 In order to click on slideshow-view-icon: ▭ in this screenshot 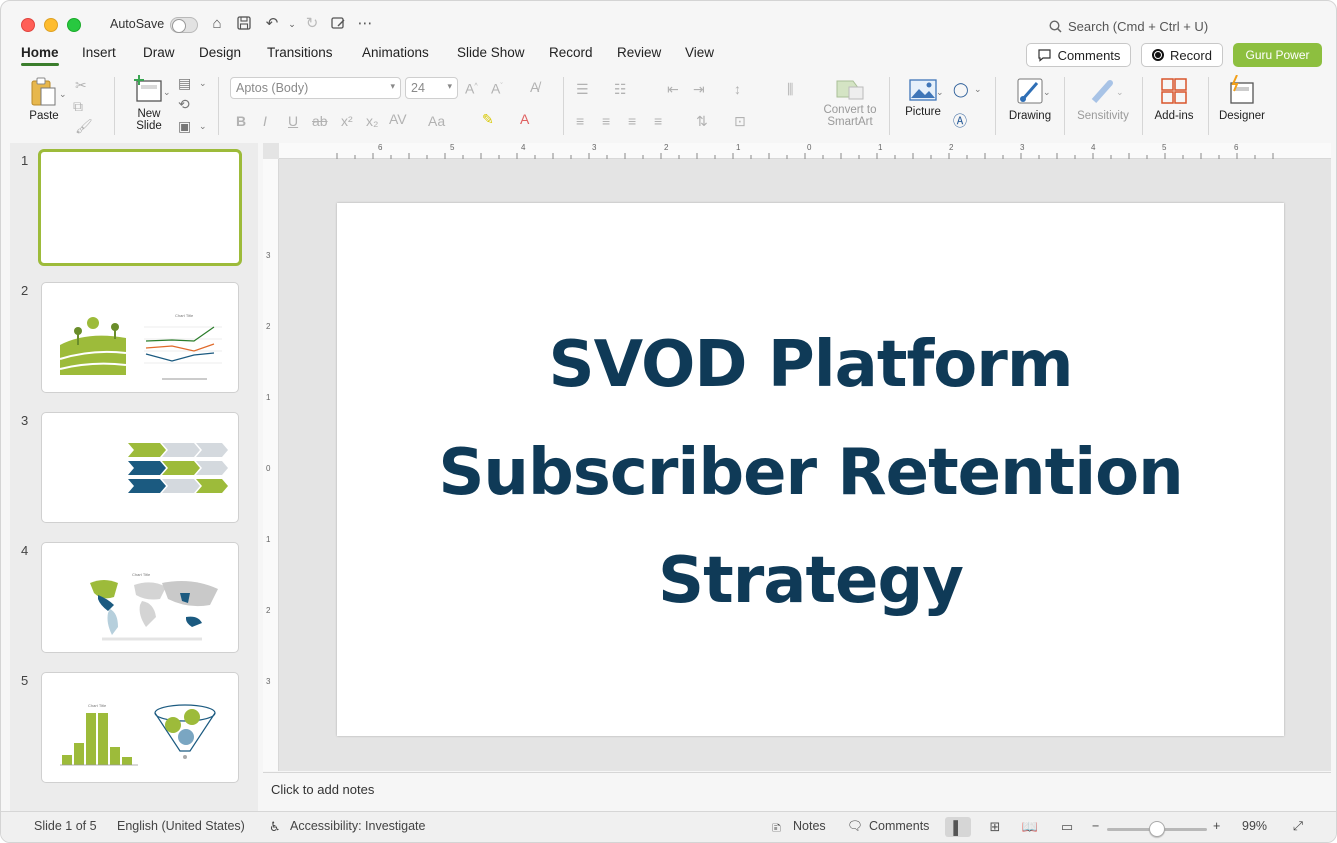, I will do `click(1067, 827)`.